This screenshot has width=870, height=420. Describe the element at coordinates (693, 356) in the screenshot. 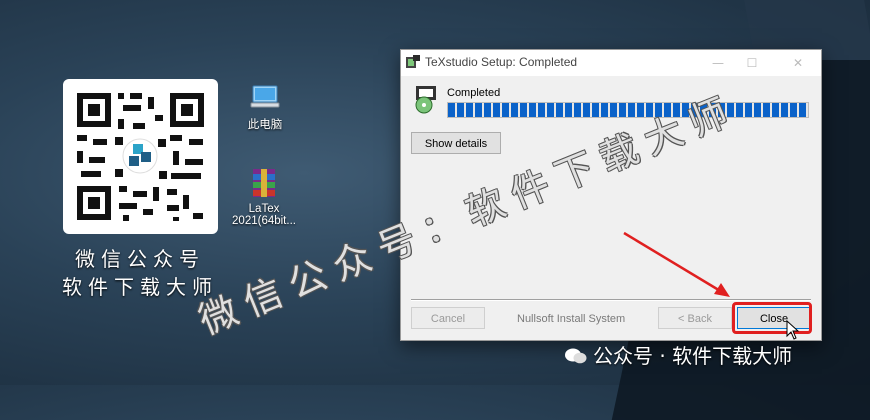

I see `footer-watermark-text: 公众号 · 软件下载大师` at that location.